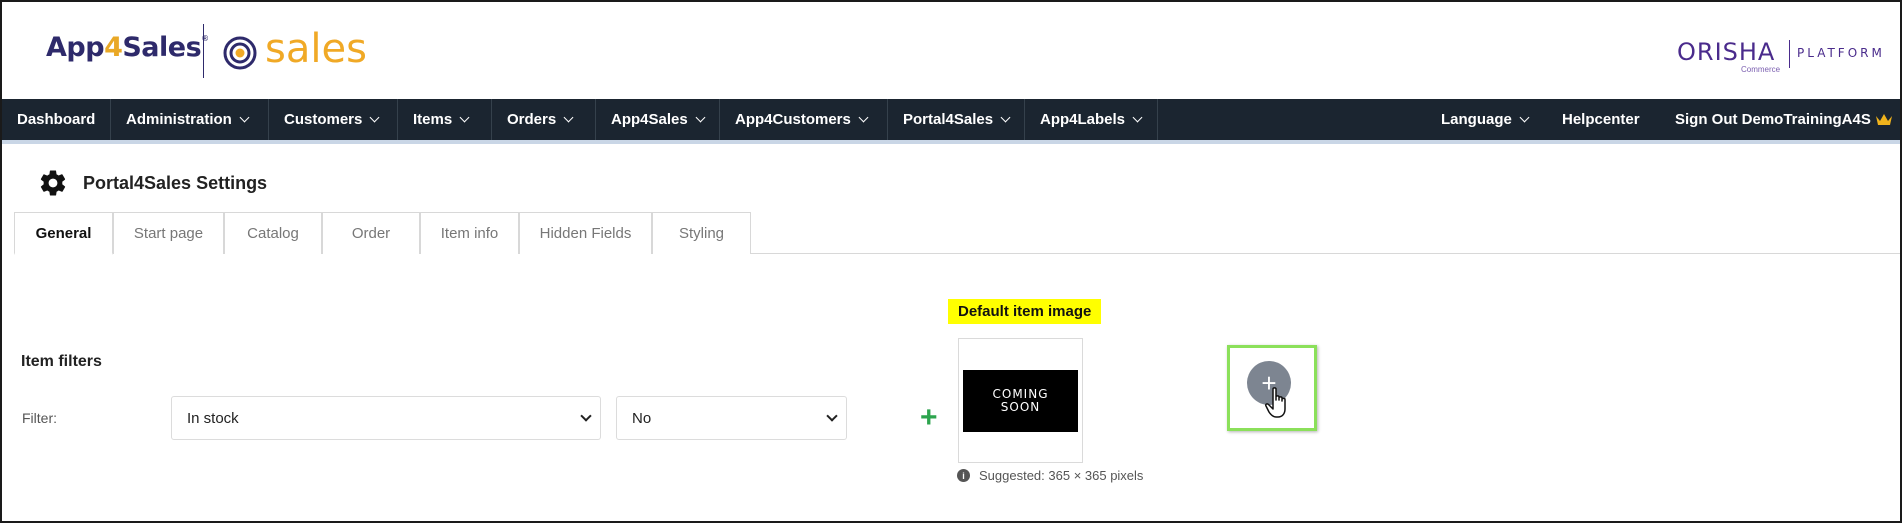 Image resolution: width=1902 pixels, height=523 pixels. What do you see at coordinates (929, 418) in the screenshot?
I see `add-filter-plus-icon: +` at bounding box center [929, 418].